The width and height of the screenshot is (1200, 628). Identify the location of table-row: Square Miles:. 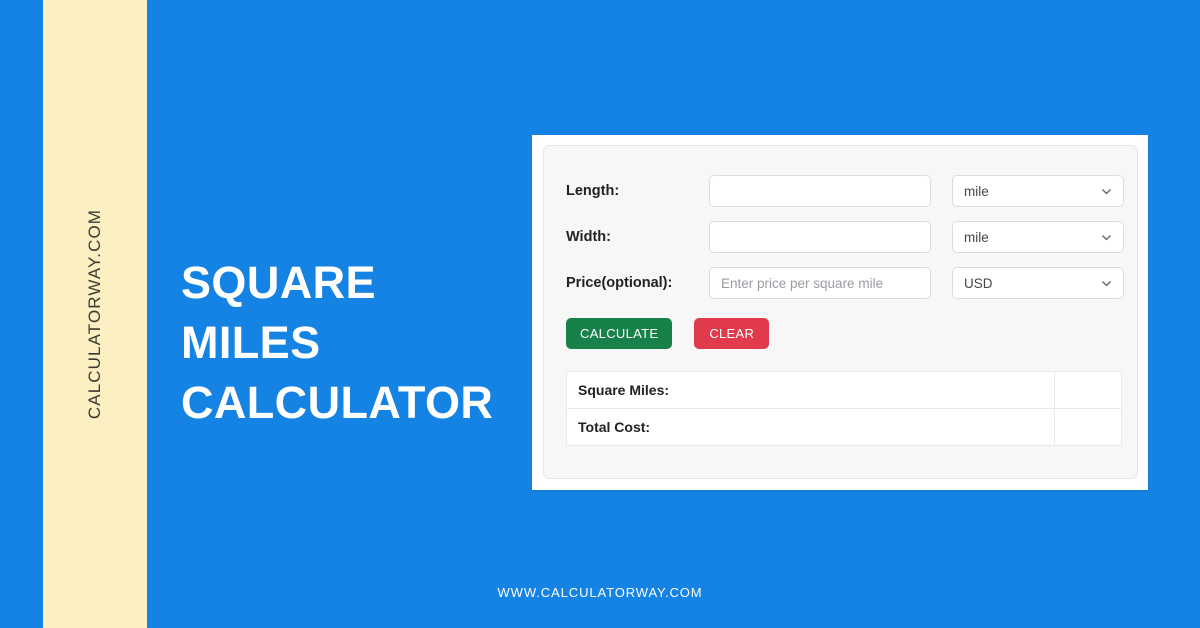
(844, 390).